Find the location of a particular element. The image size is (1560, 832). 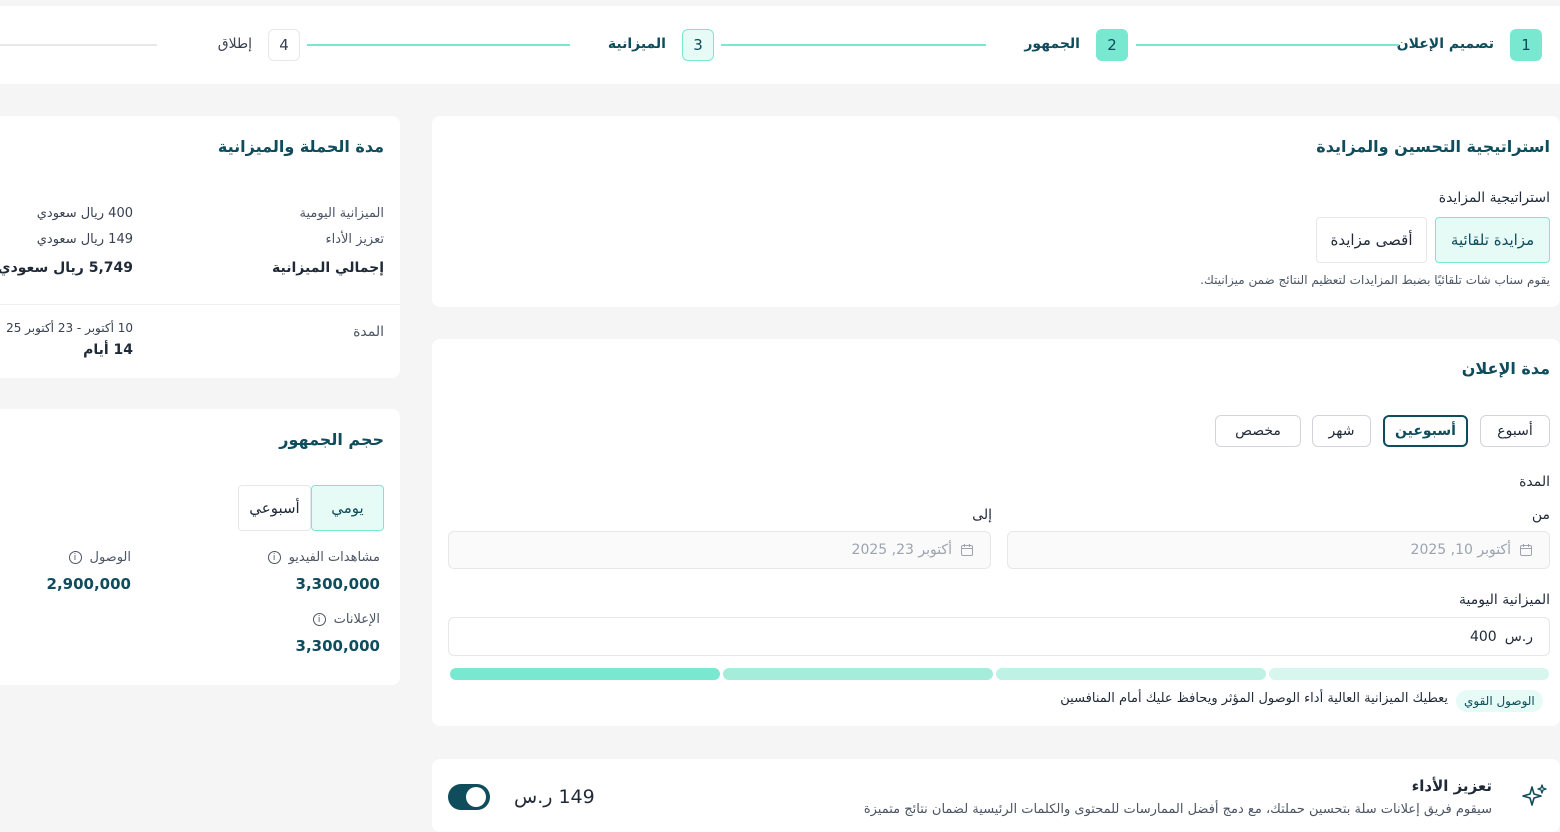

audience-title: حجم الجمهور is located at coordinates (331, 439).